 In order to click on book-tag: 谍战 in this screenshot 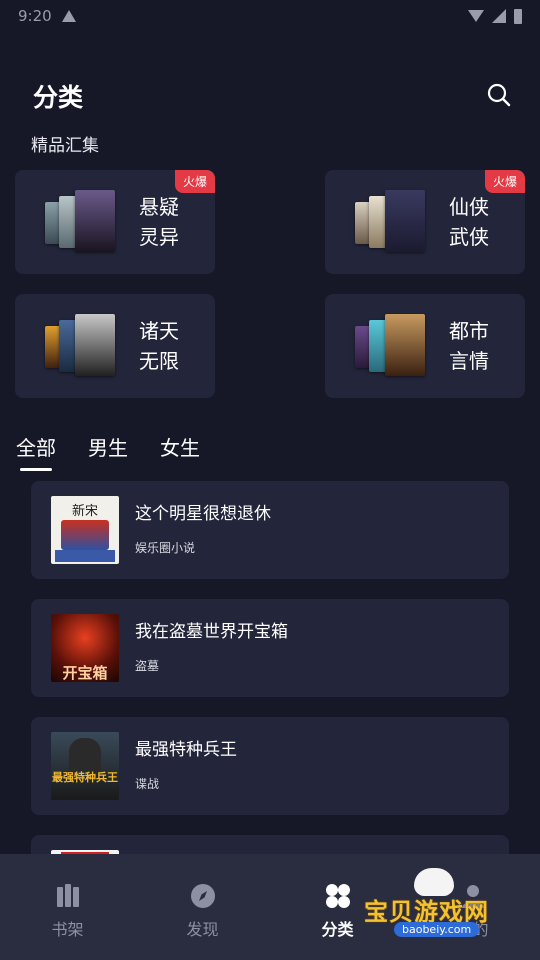, I will do `click(147, 784)`.